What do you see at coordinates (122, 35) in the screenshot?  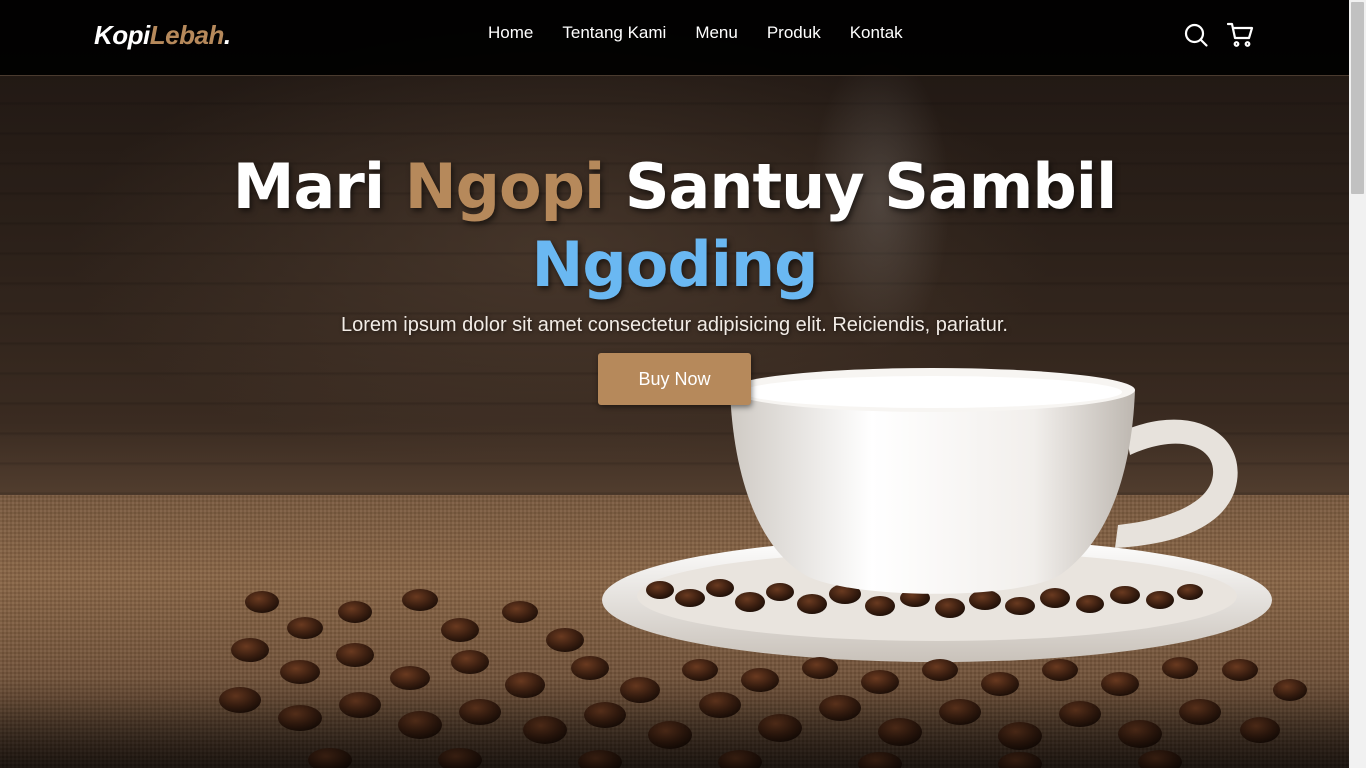 I see `logo-text-kopi: Kopi` at bounding box center [122, 35].